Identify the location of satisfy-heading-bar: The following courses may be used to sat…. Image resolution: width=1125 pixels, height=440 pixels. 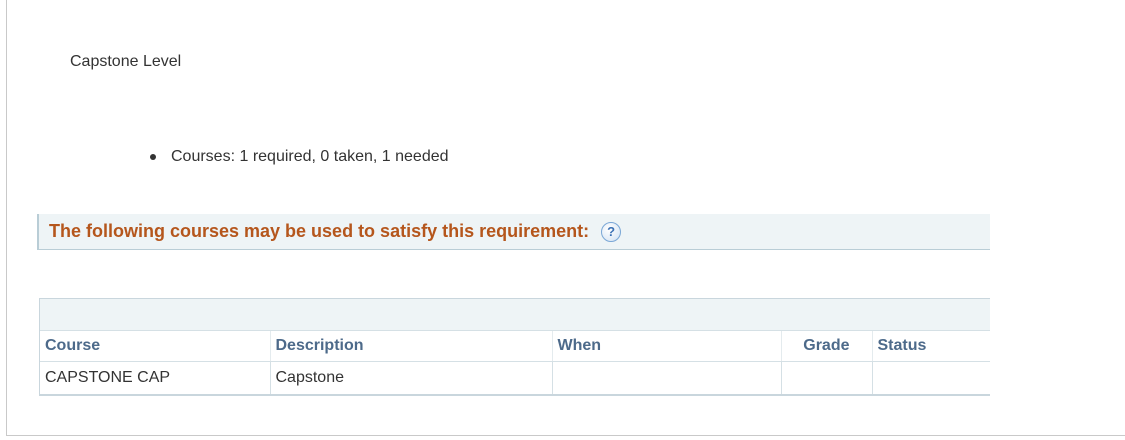
(513, 232).